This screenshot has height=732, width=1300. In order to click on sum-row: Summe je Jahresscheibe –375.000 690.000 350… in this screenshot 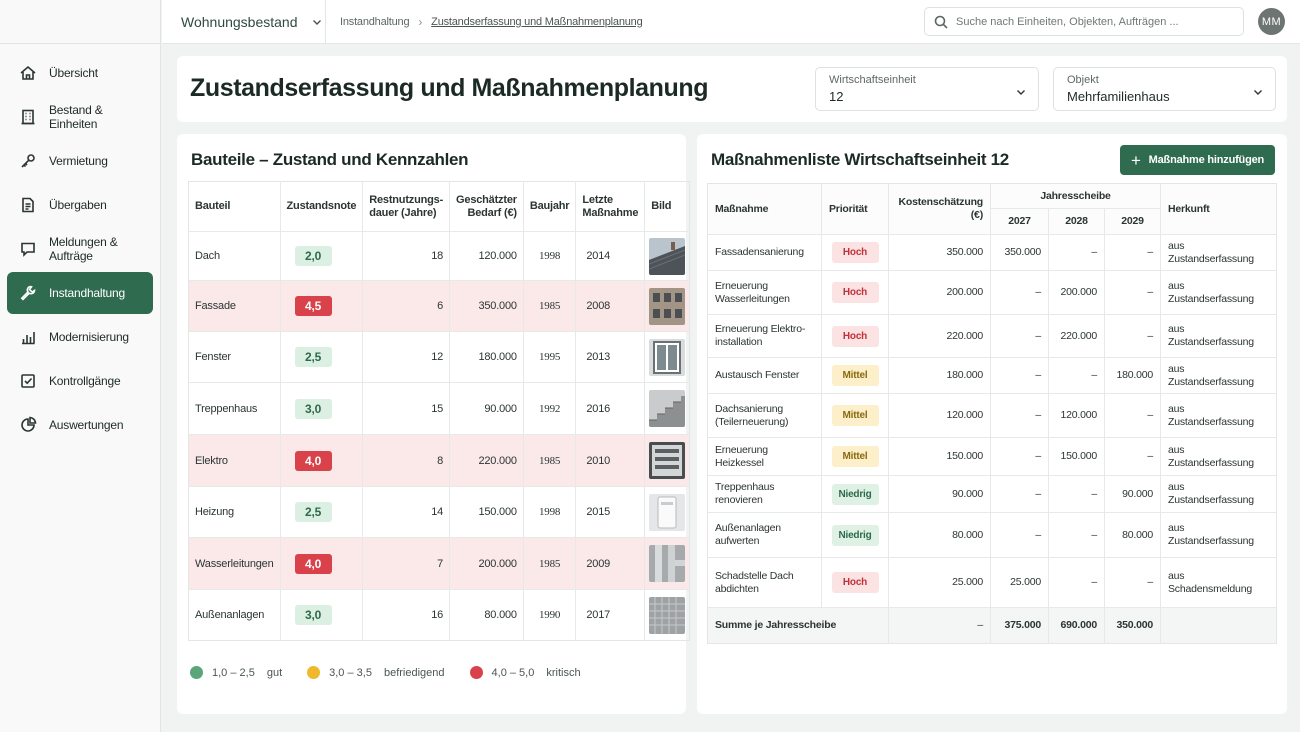, I will do `click(992, 625)`.